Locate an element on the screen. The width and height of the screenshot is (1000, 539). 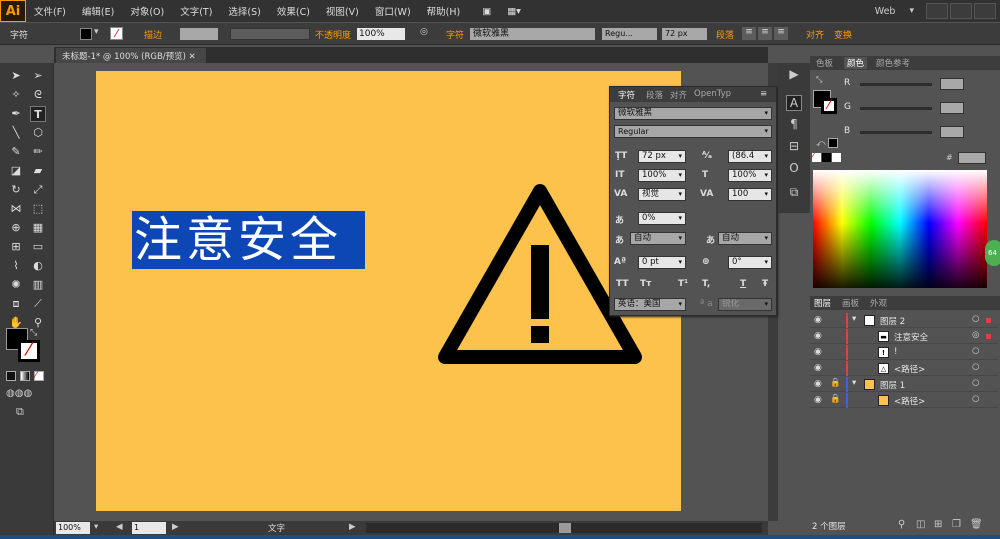
tab-swatches: 色板 is located at coordinates (824, 63).